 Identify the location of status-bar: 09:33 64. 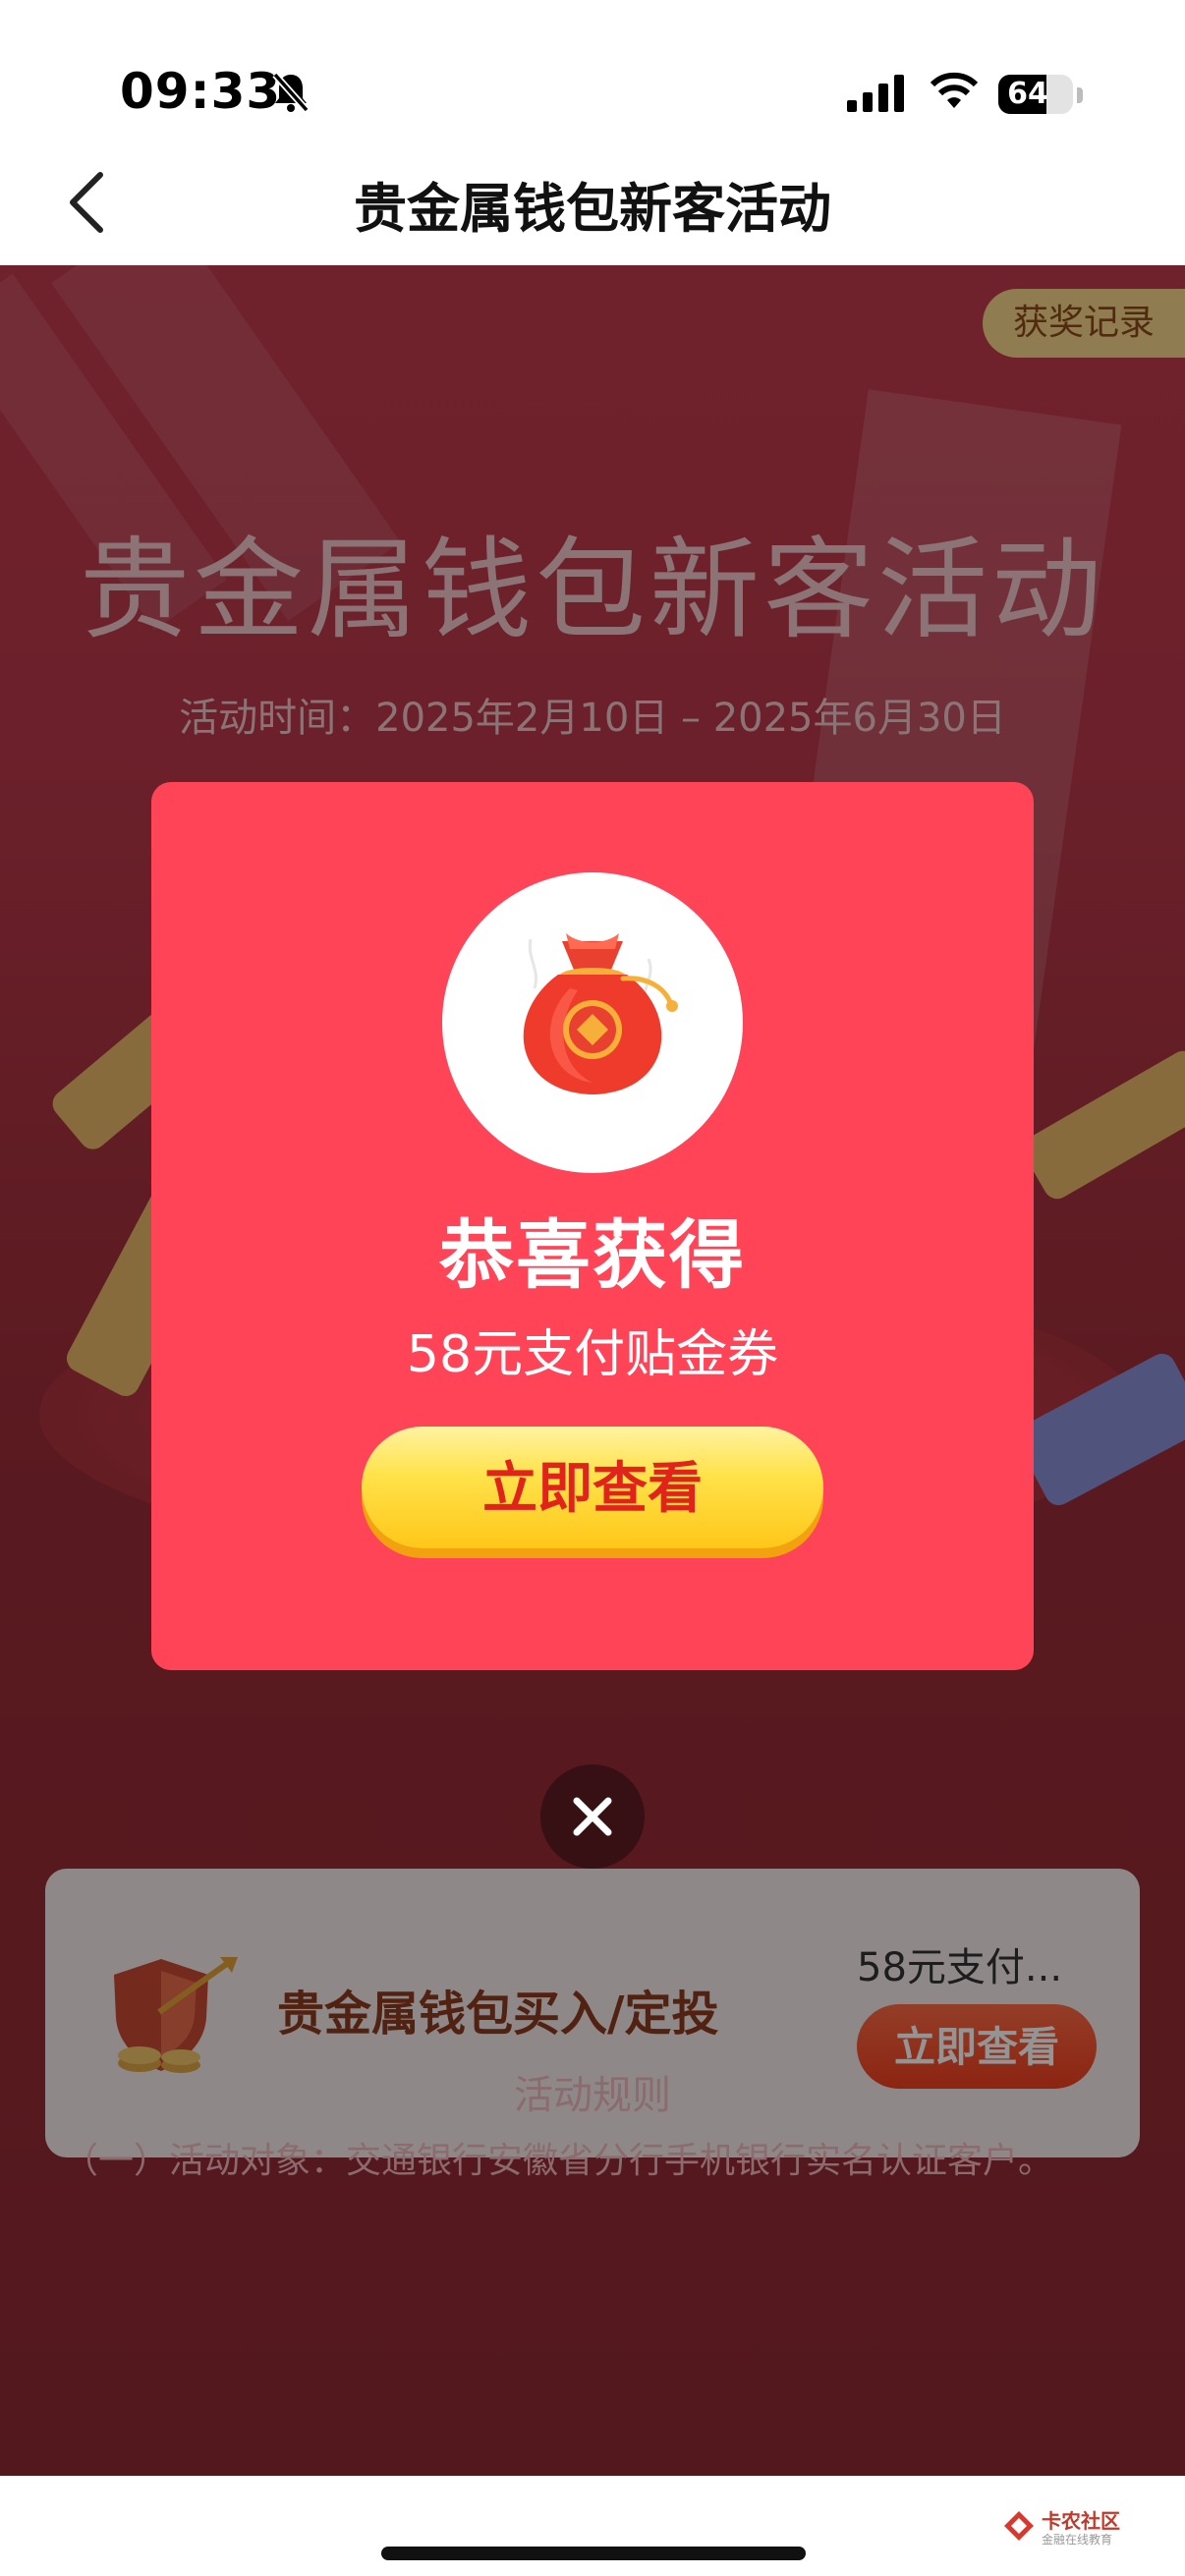
(592, 69).